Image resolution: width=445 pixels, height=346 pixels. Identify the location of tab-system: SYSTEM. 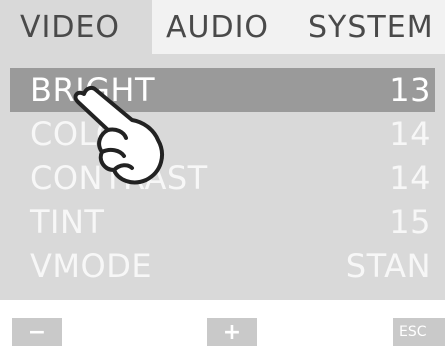
(373, 27).